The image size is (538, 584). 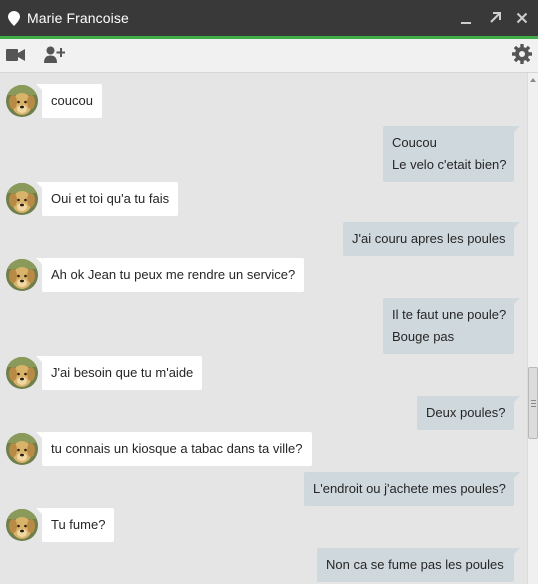 I want to click on message-text: Oui et toi qu'a tu fais, so click(x=110, y=198).